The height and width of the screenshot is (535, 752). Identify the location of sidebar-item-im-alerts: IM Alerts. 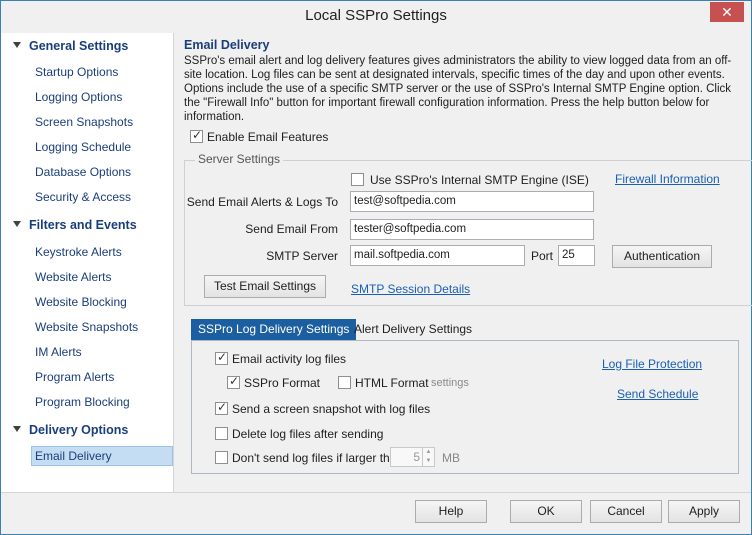
(58, 352).